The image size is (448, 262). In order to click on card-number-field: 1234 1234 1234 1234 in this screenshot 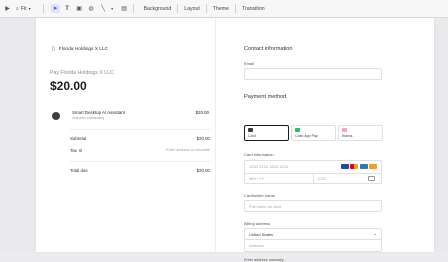, I will do `click(268, 166)`.